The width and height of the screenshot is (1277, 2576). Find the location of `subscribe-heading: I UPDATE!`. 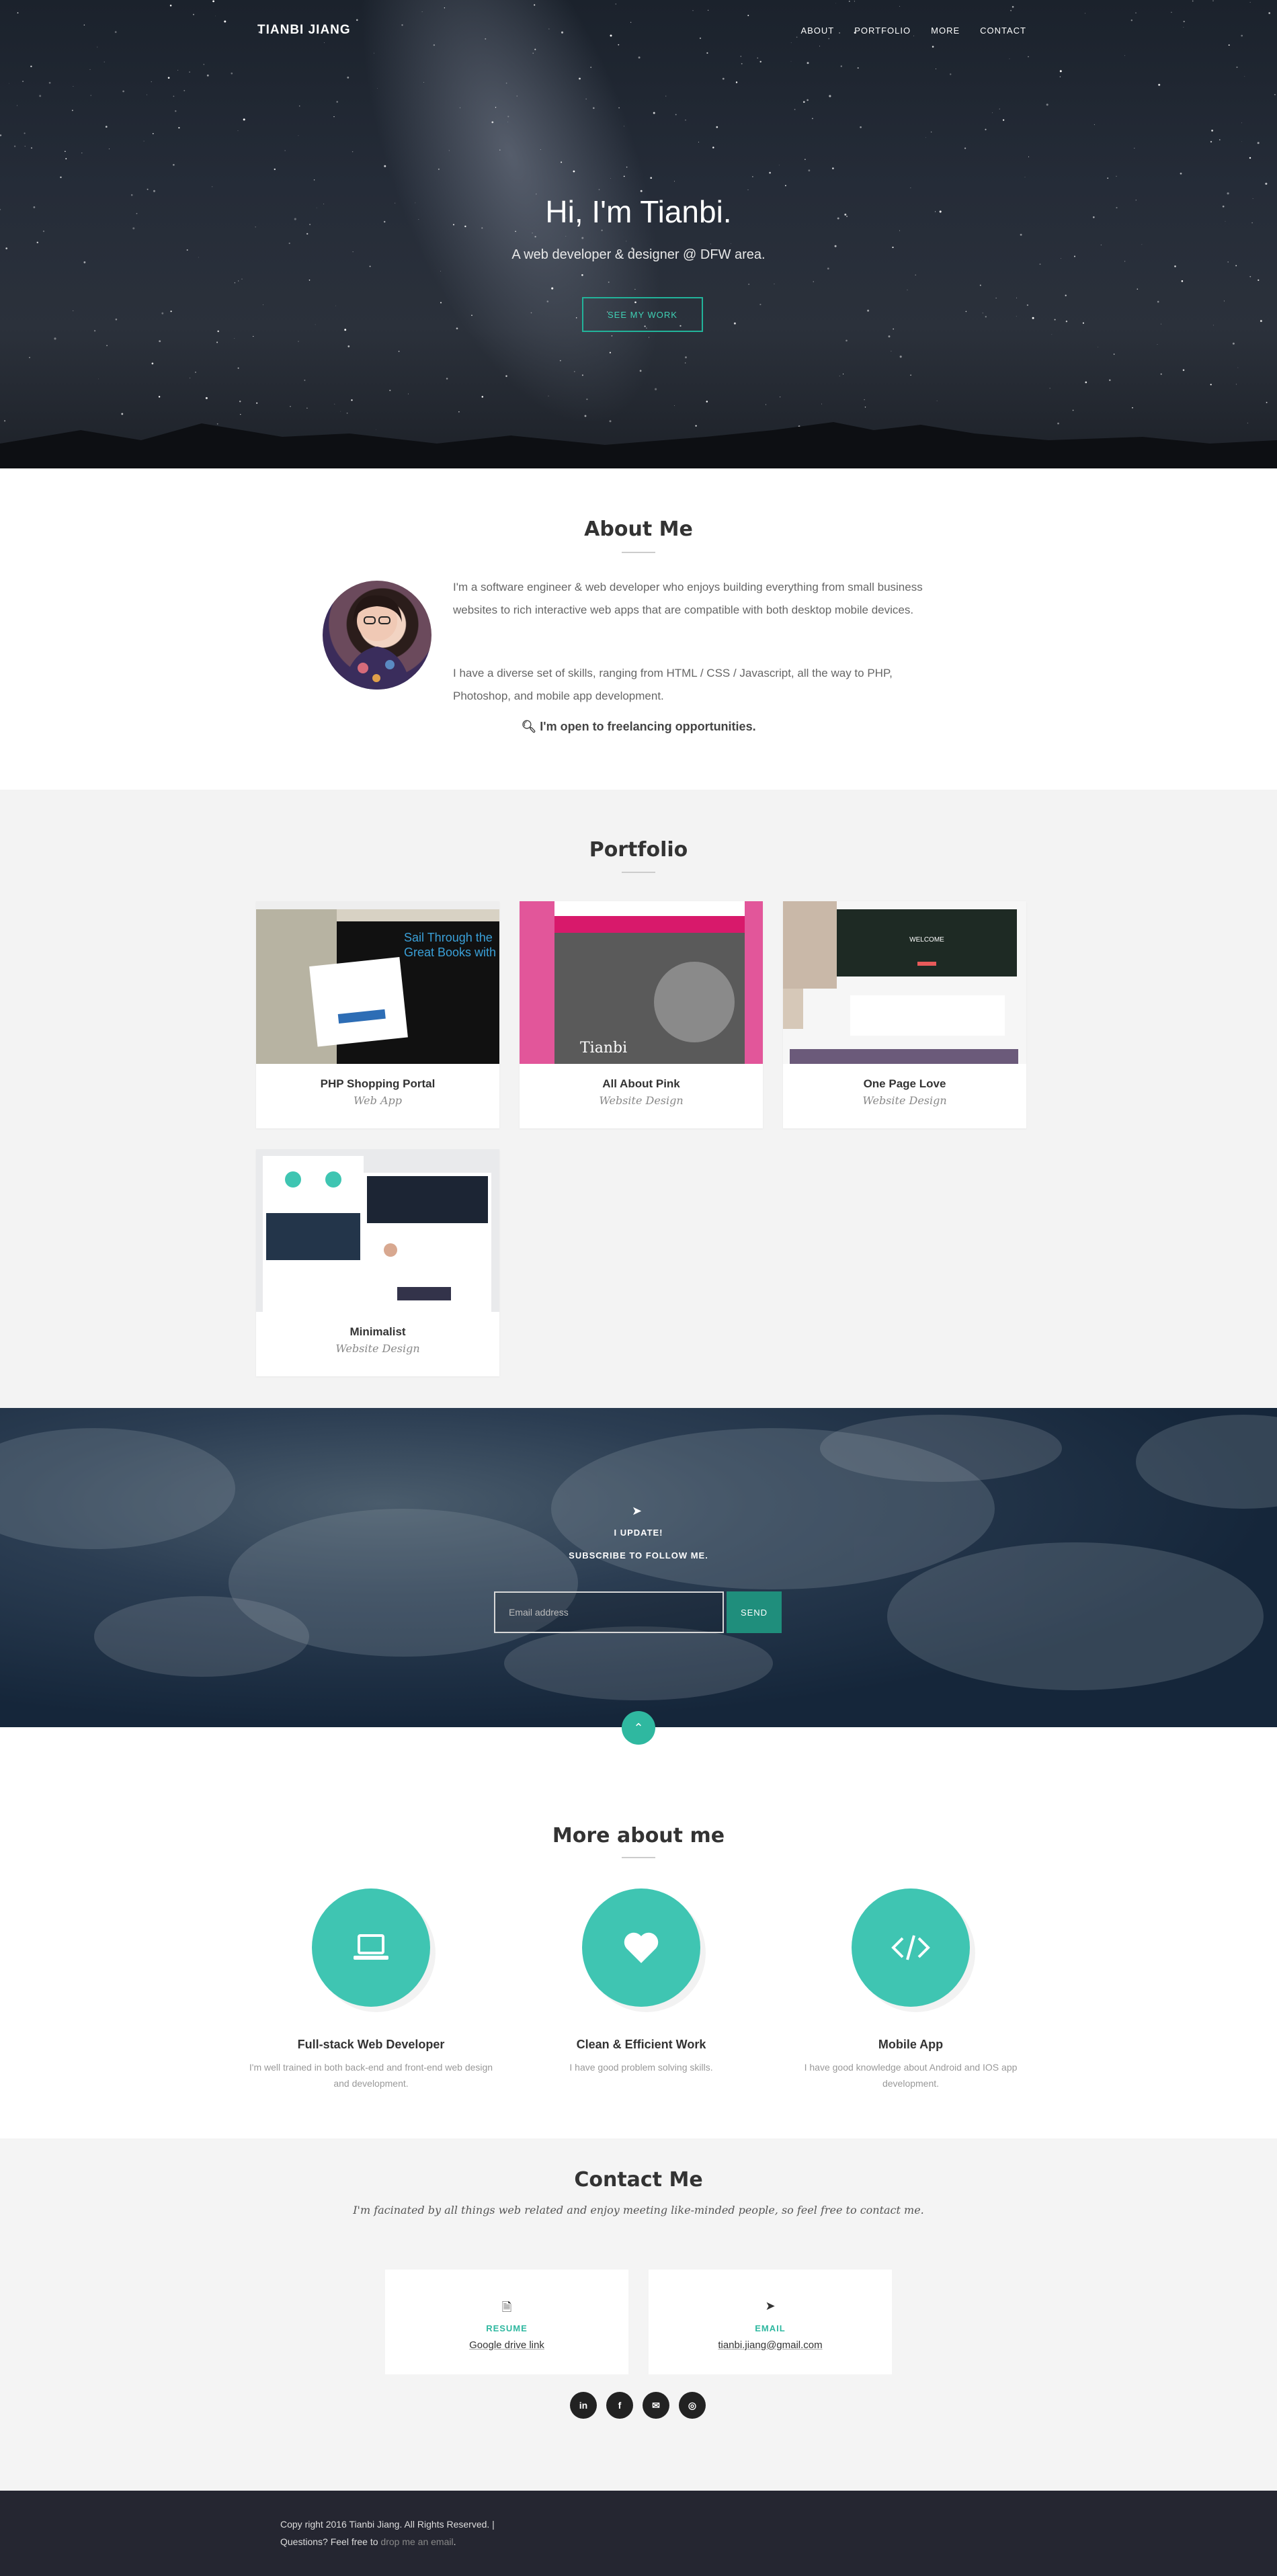

subscribe-heading: I UPDATE! is located at coordinates (639, 1533).